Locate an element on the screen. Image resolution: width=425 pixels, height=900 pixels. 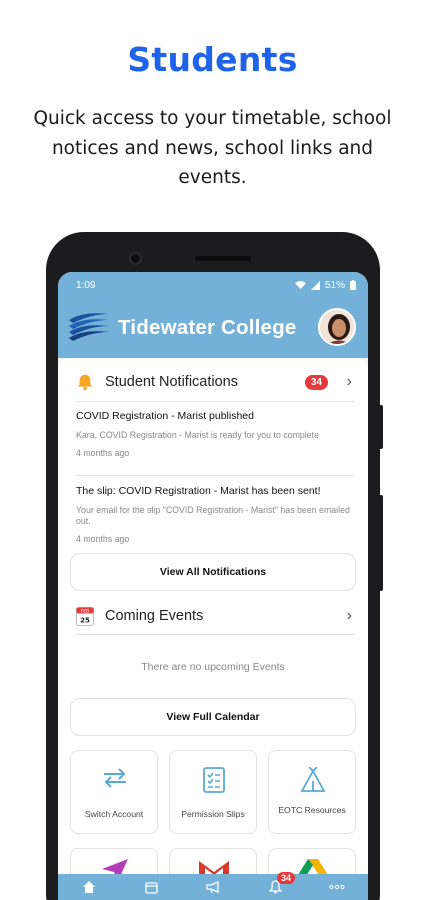
tile-label: Switch Account is located at coordinates (114, 814).